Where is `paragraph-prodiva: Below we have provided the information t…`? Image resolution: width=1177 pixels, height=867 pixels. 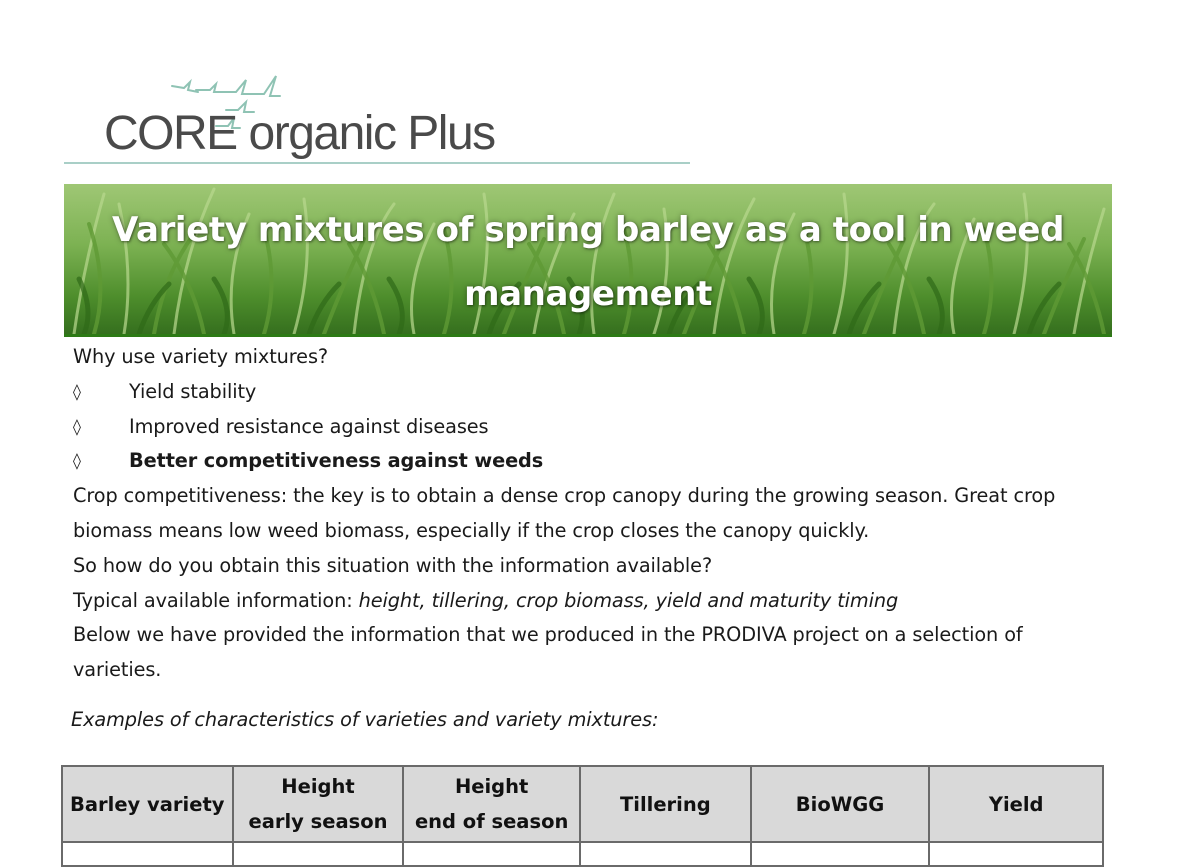
paragraph-prodiva: Below we have provided the information t… is located at coordinates (548, 652).